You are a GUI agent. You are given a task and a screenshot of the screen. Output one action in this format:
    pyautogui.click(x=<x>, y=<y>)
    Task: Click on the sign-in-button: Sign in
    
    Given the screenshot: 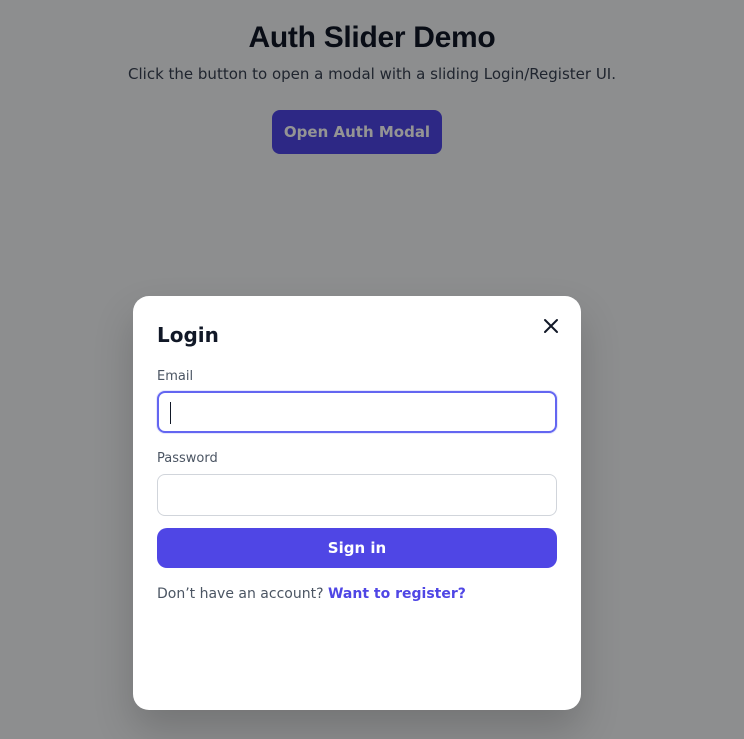 What is the action you would take?
    pyautogui.click(x=357, y=548)
    